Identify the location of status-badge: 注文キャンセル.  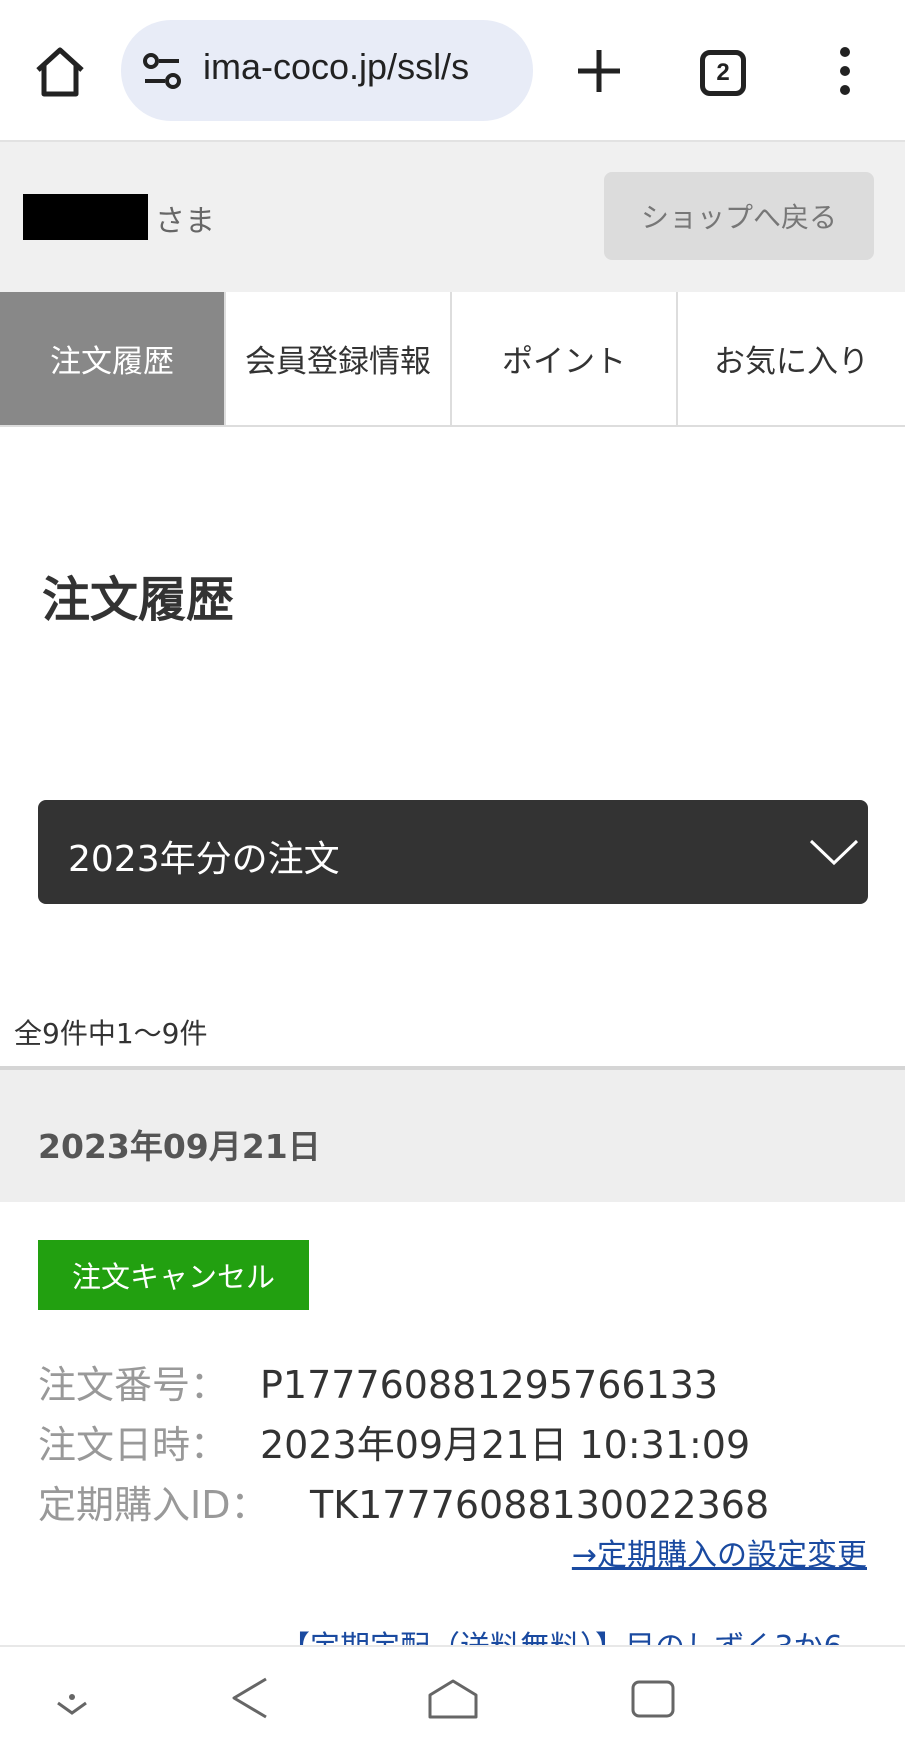
(173, 1275).